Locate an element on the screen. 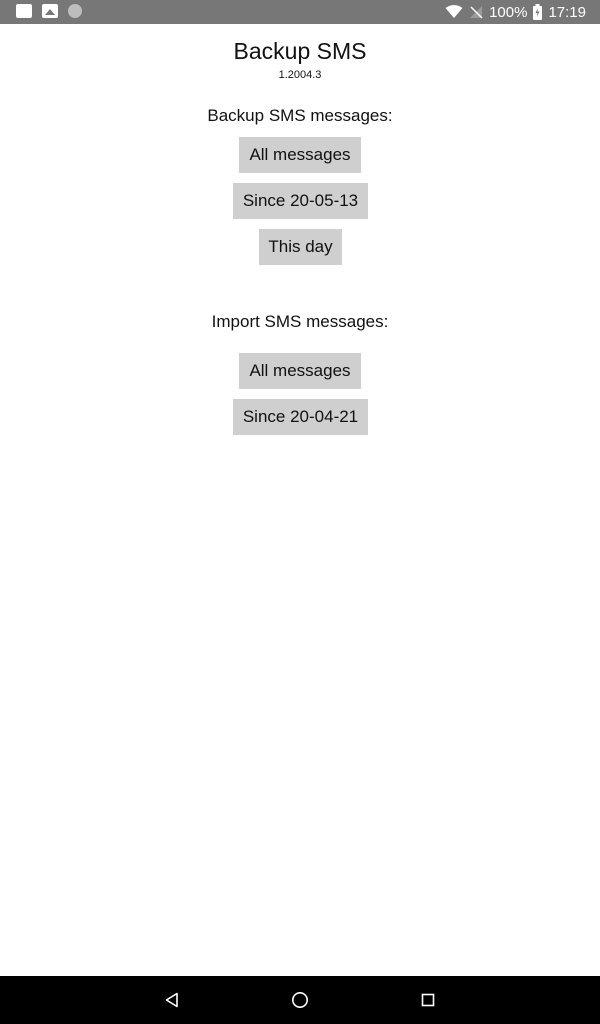  system-status: 100% 17:19 is located at coordinates (515, 12).